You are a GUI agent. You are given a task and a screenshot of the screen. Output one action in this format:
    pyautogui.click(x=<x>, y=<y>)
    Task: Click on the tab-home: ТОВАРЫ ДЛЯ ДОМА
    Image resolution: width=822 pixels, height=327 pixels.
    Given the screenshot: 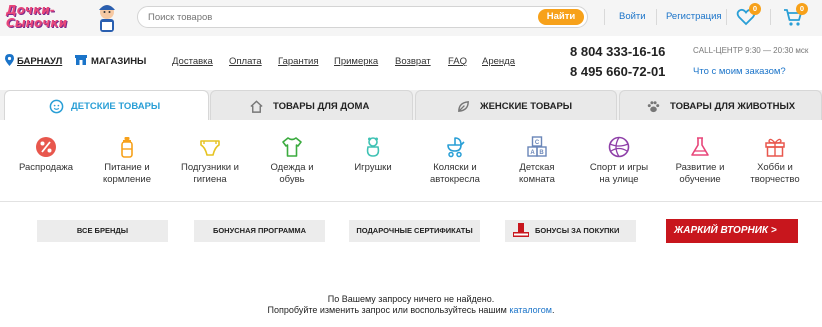 What is the action you would take?
    pyautogui.click(x=311, y=105)
    